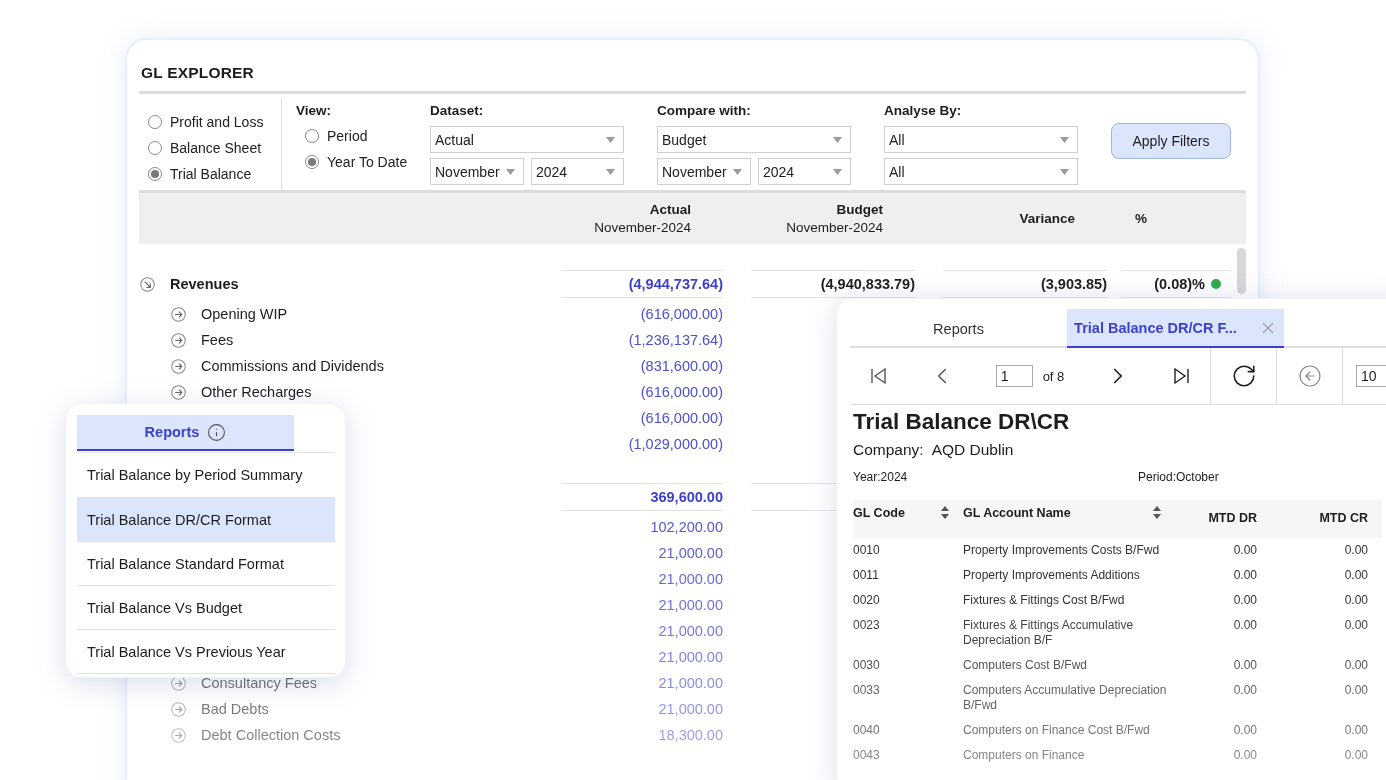 This screenshot has height=780, width=1386. I want to click on account-name: Computers on Finance, so click(1024, 755).